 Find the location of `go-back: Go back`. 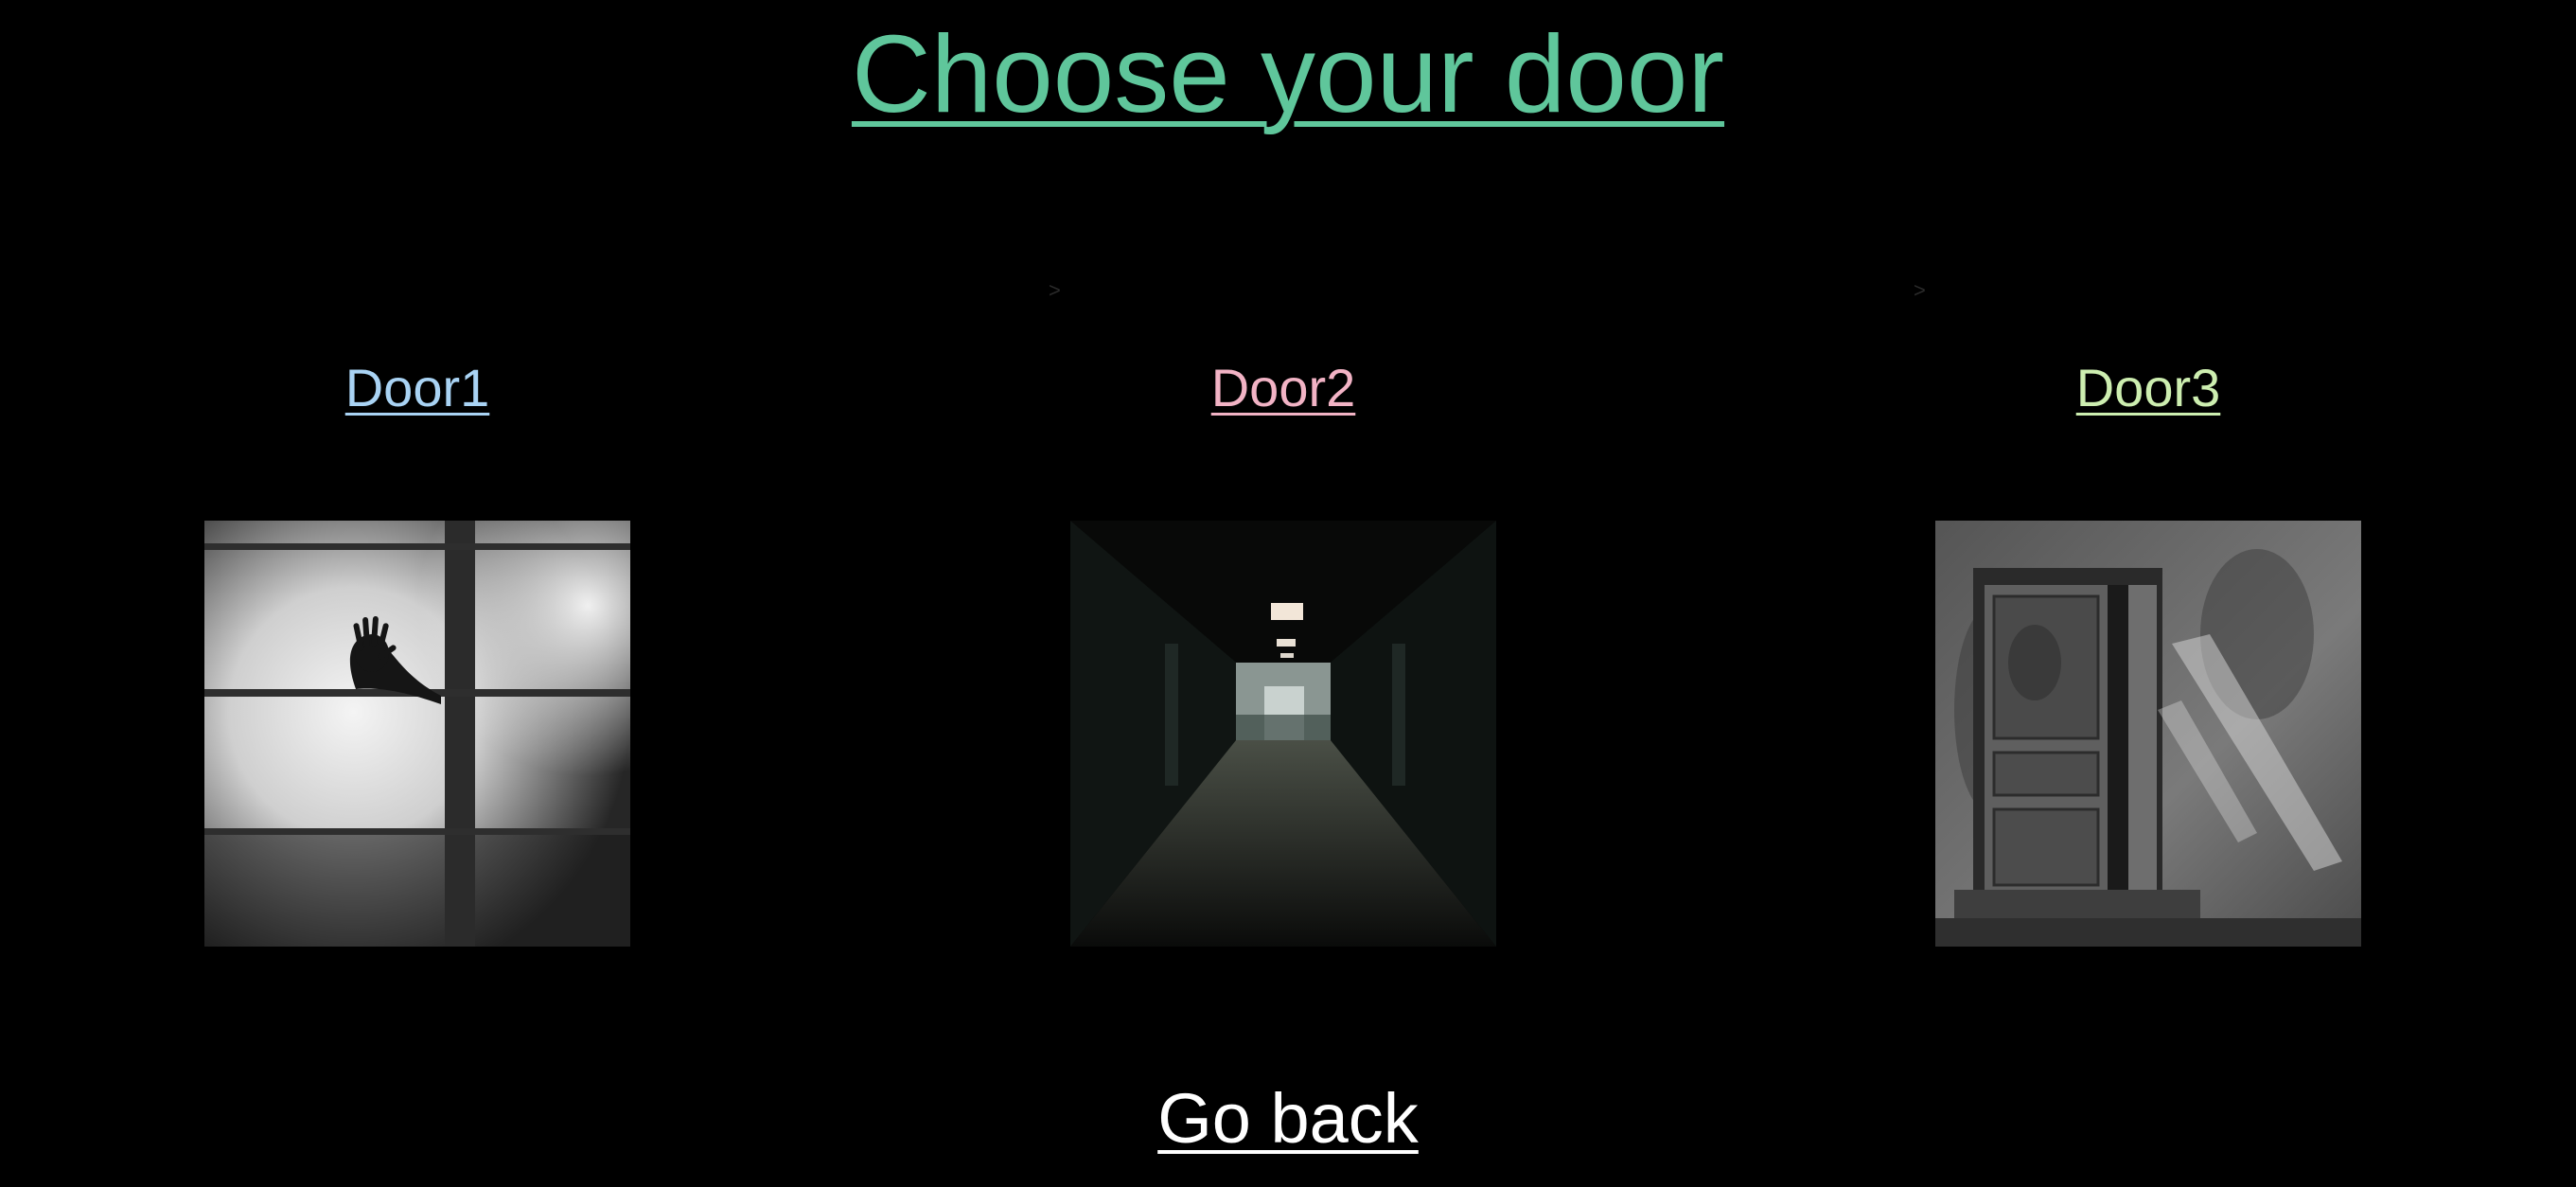

go-back: Go back is located at coordinates (1288, 1119).